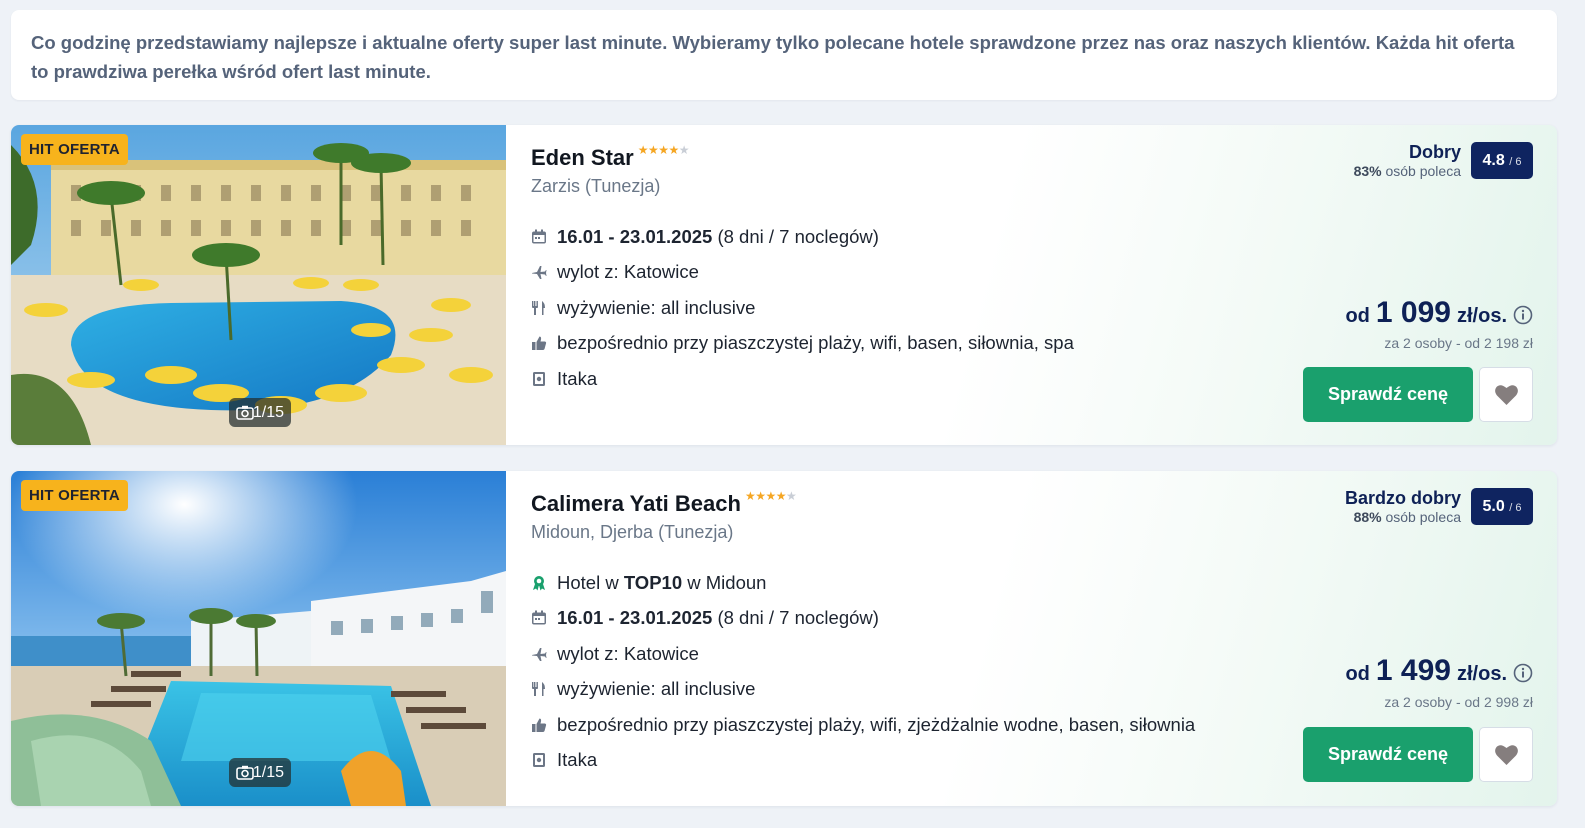  What do you see at coordinates (582, 158) in the screenshot?
I see `hotel-name: Eden Star` at bounding box center [582, 158].